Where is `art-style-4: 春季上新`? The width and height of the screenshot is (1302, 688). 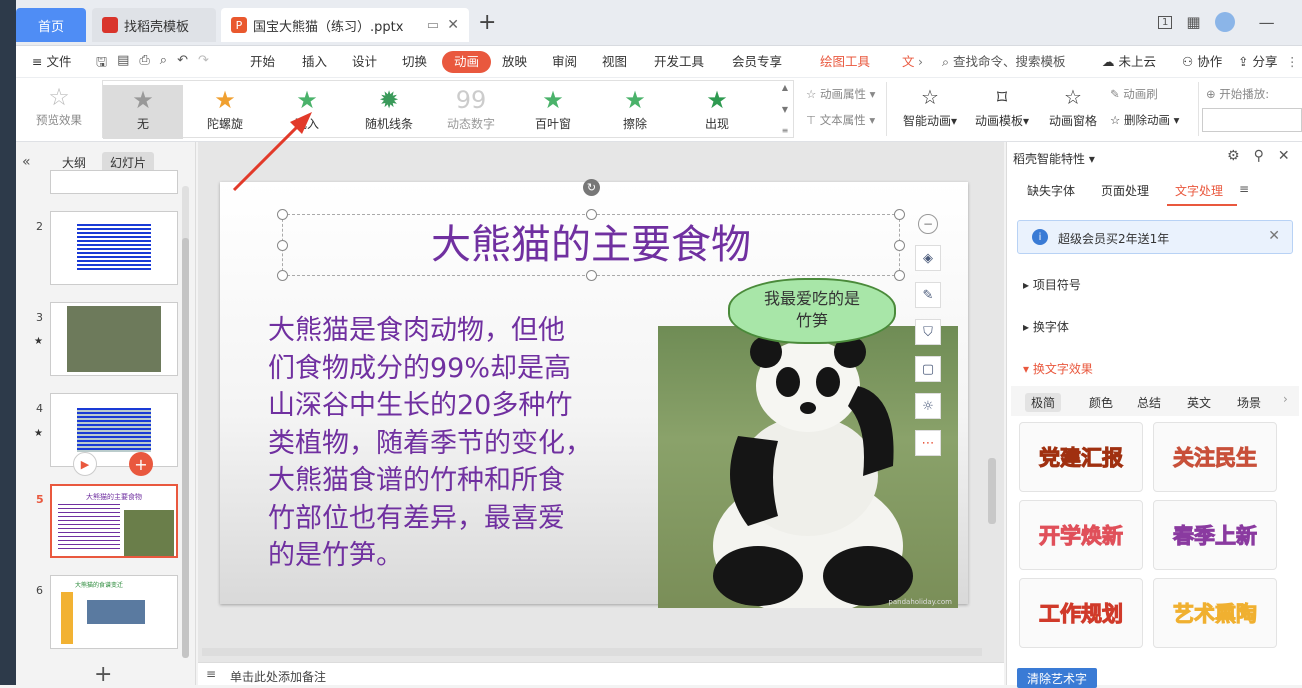 art-style-4: 春季上新 is located at coordinates (1215, 535).